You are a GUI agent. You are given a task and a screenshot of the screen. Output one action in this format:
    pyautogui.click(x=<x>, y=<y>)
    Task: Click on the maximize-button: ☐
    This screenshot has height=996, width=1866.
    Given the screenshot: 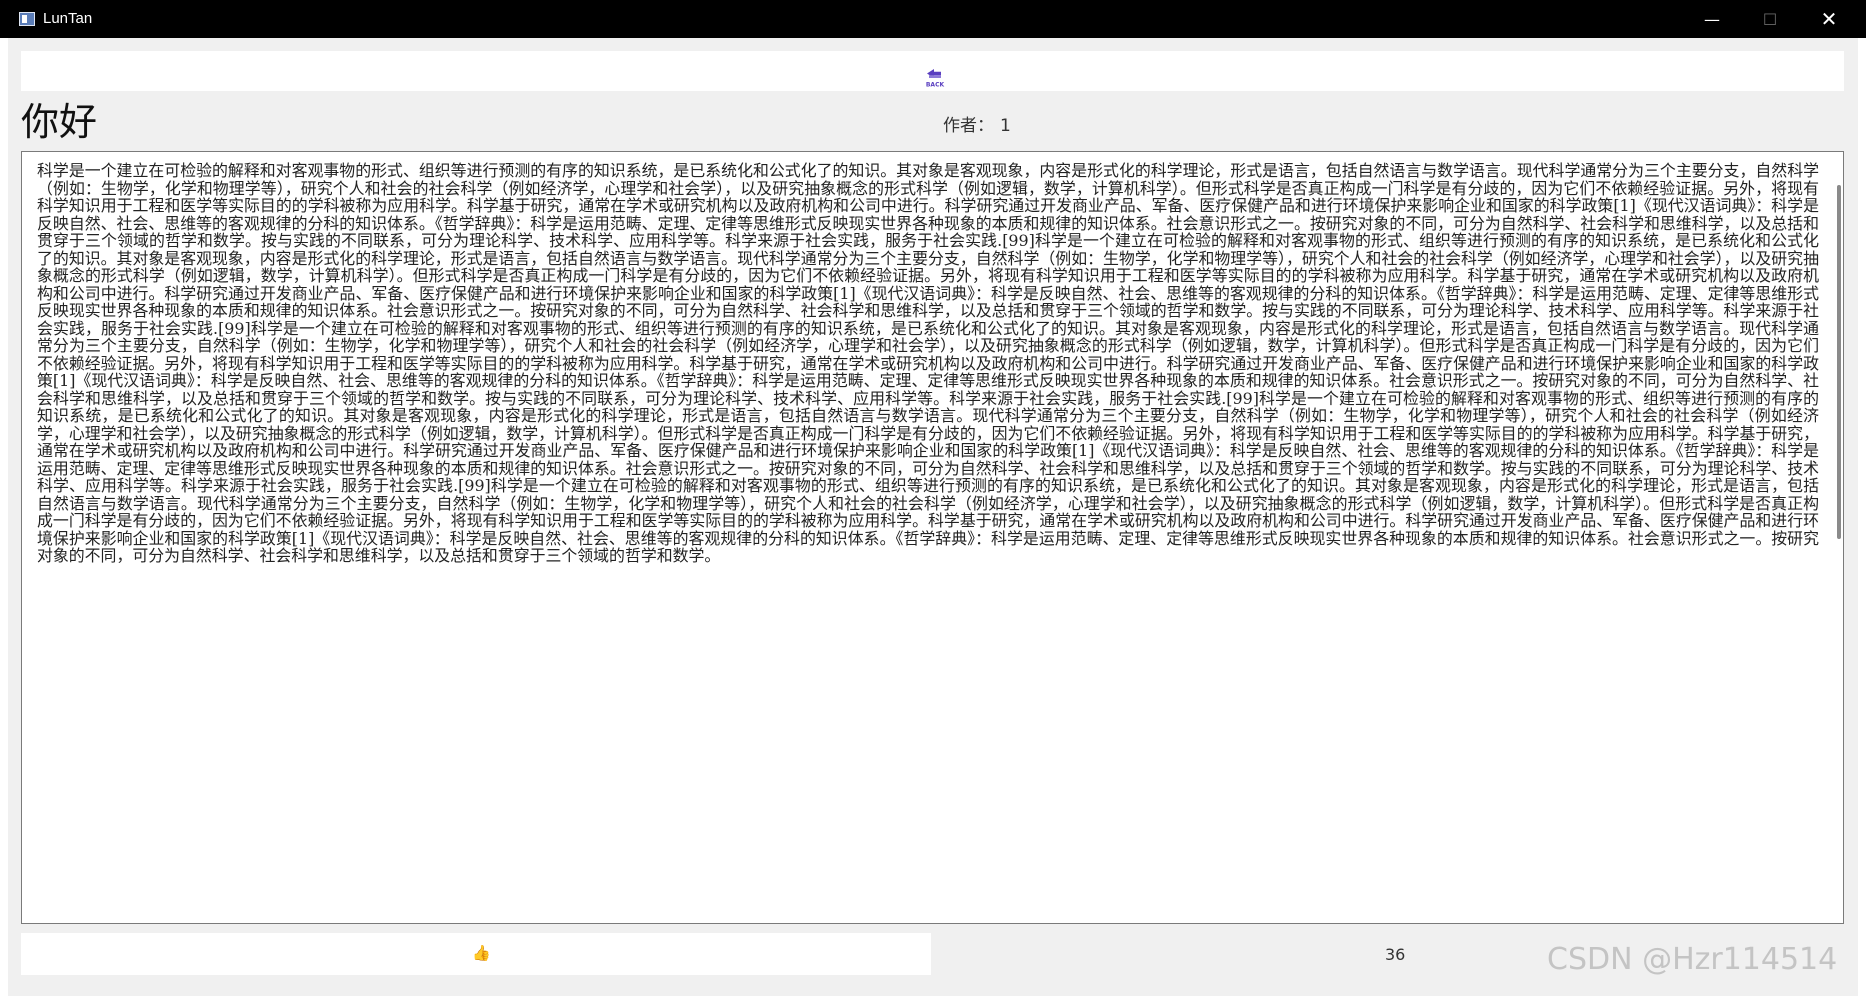 What is the action you would take?
    pyautogui.click(x=1770, y=19)
    